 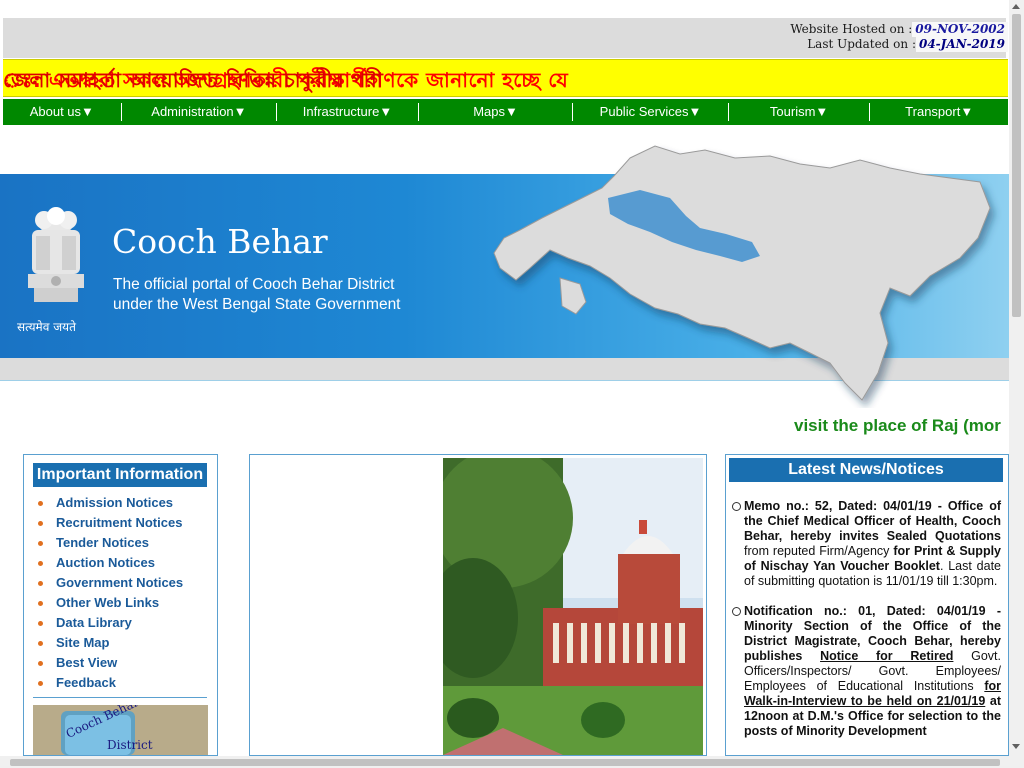 I want to click on link-tender-notices: Tender Notices, so click(x=102, y=542).